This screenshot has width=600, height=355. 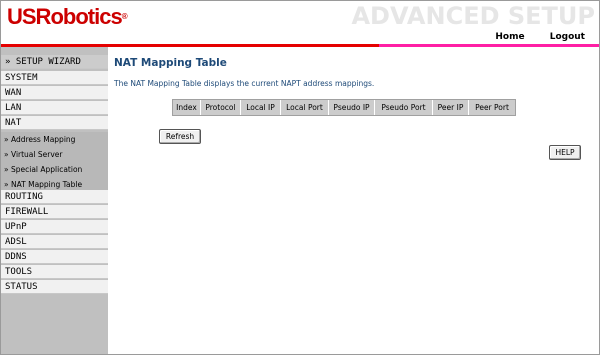 I want to click on sidebar-item-status: STATUS, so click(x=54, y=287).